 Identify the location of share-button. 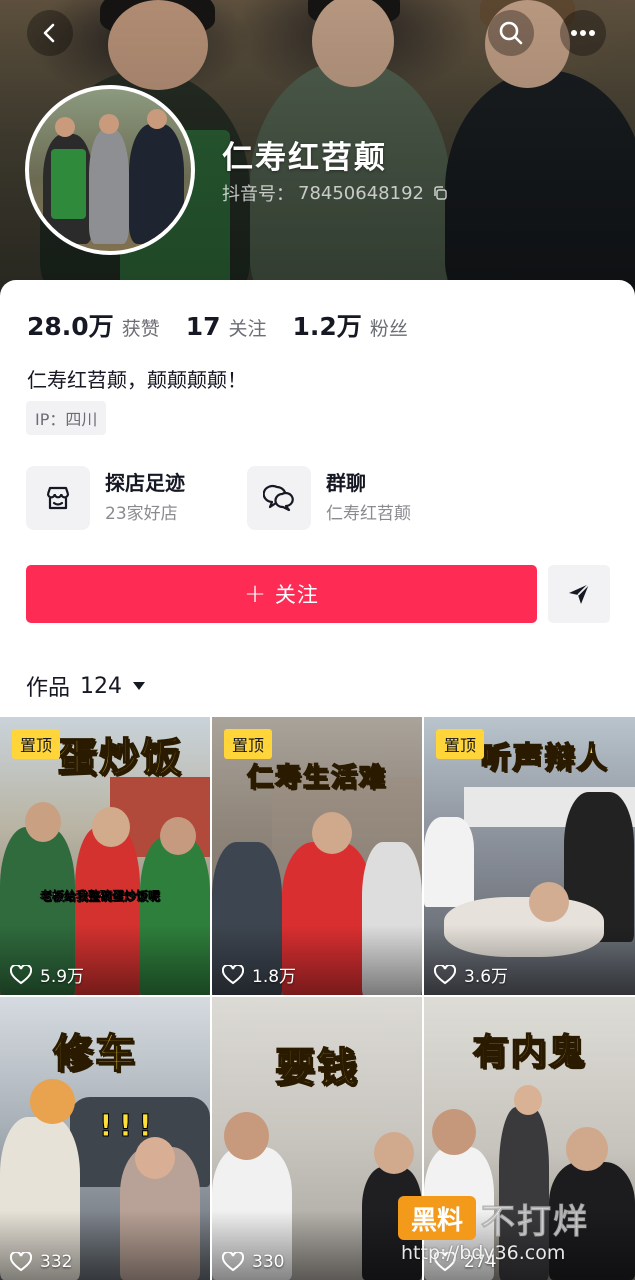
(579, 594).